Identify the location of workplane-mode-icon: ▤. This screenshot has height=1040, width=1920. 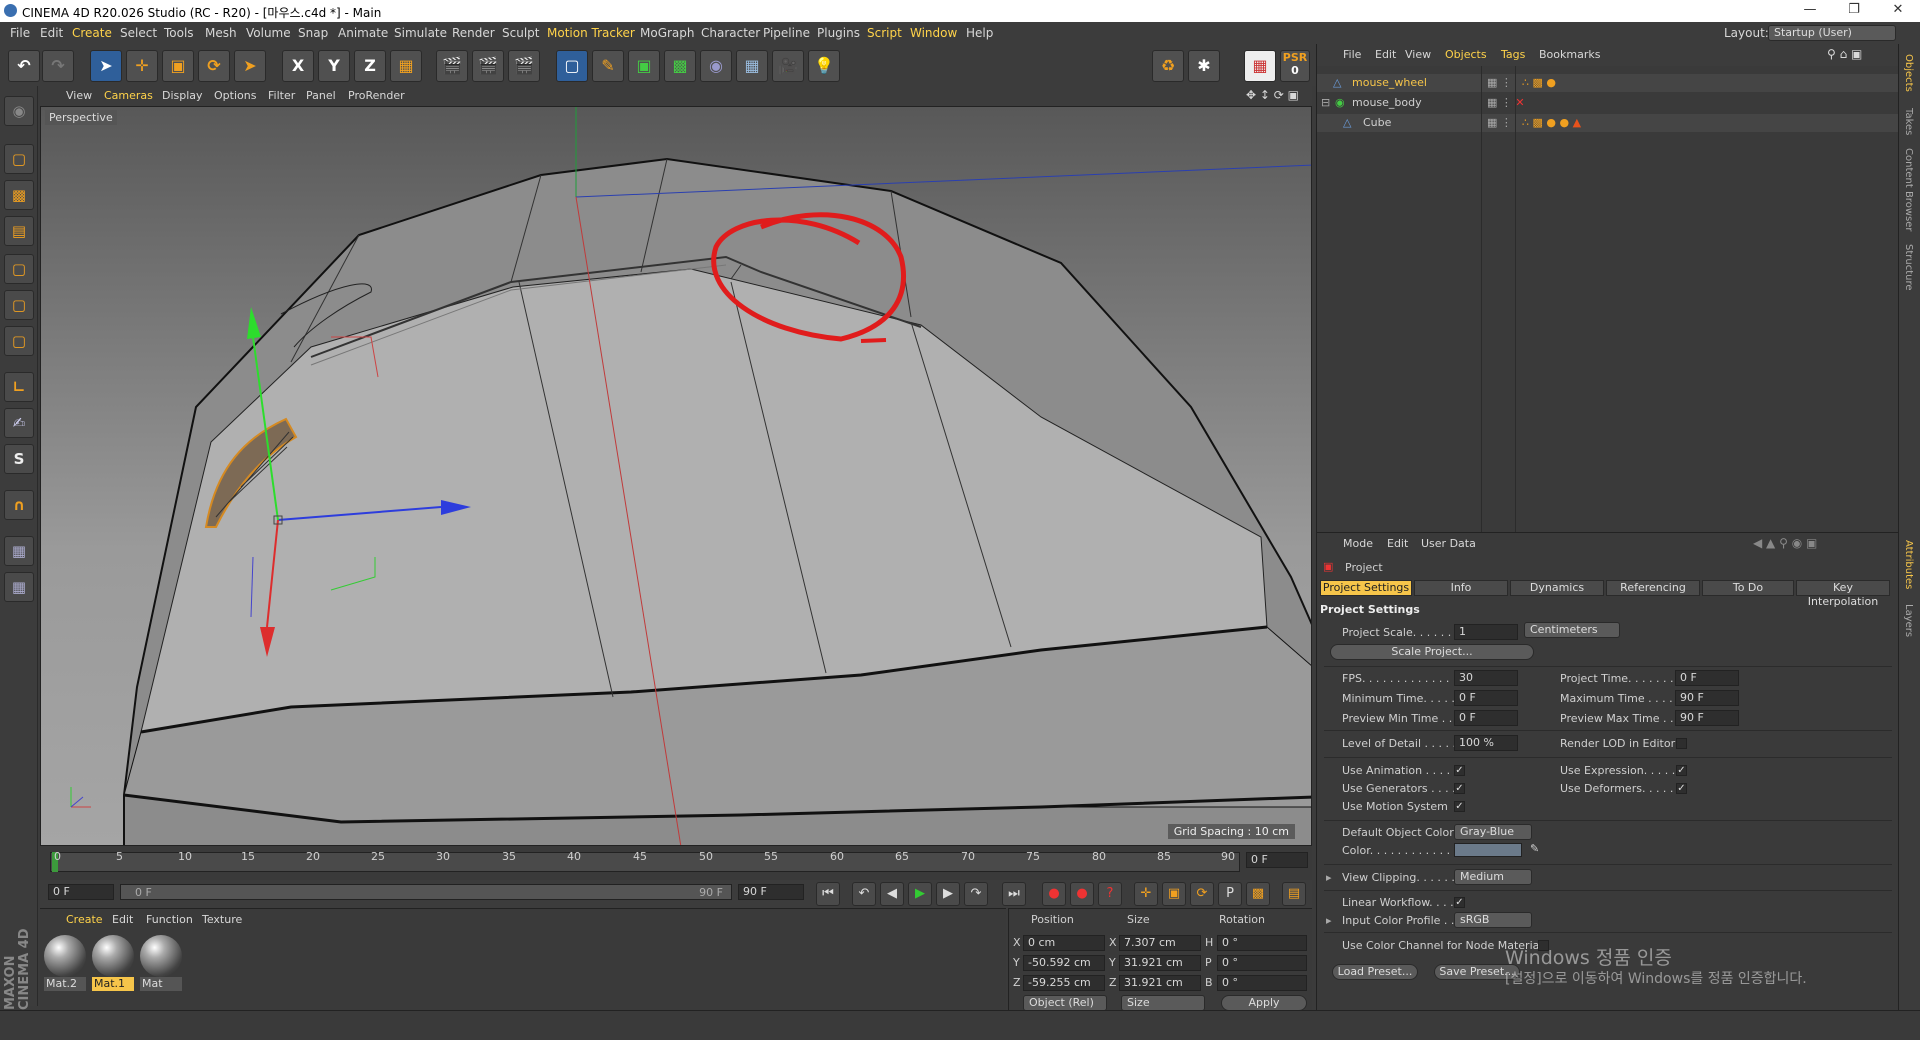
(19, 231).